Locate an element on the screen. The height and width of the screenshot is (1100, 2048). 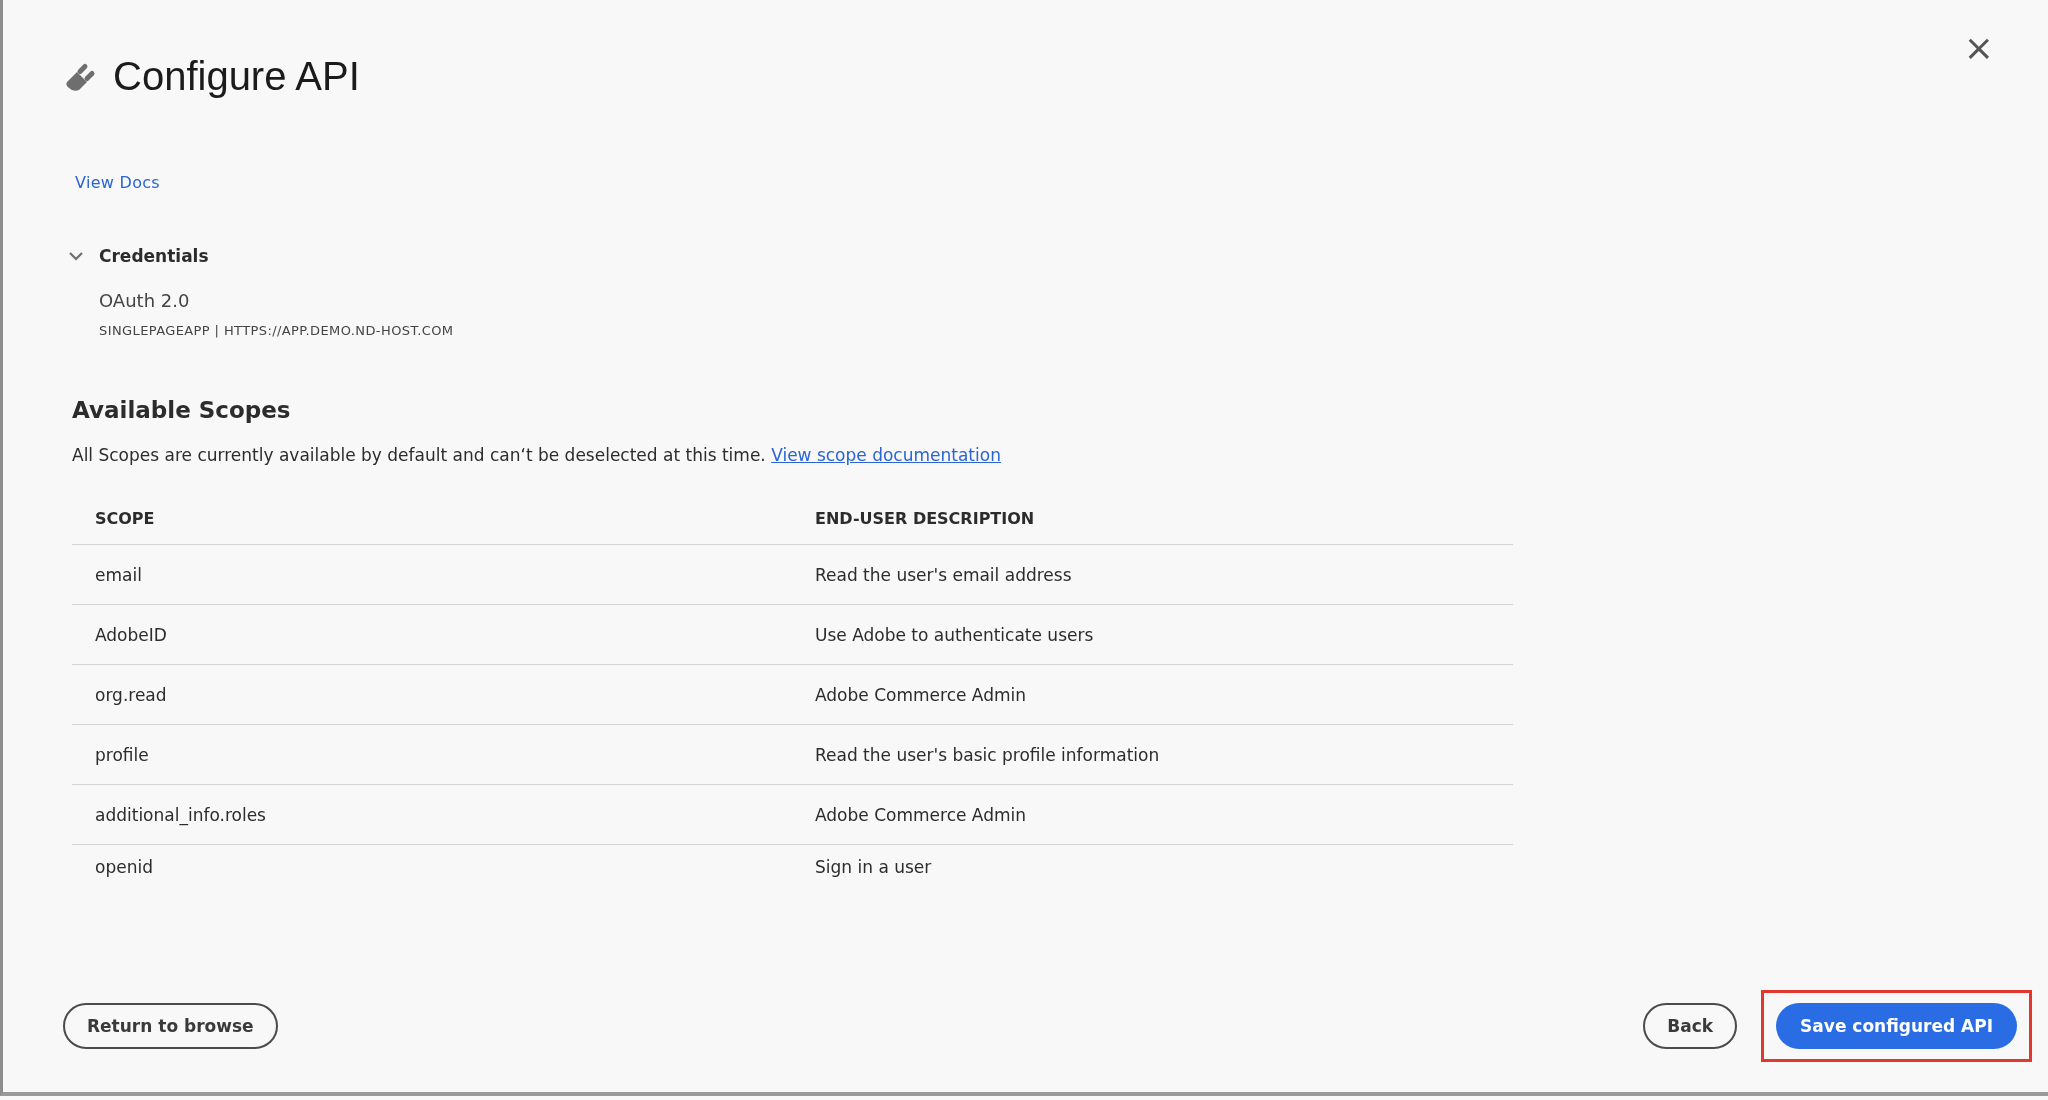
table-cell: AdobeID is located at coordinates (432, 634).